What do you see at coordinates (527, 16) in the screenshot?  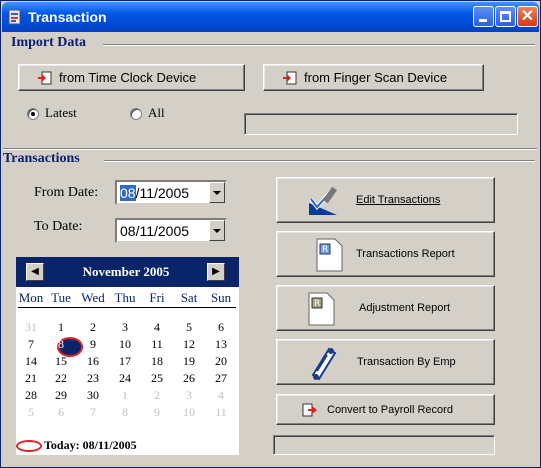 I see `close-button: ✕` at bounding box center [527, 16].